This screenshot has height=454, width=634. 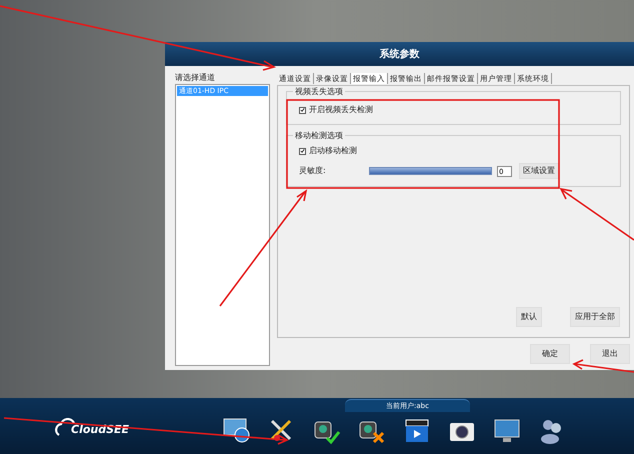 What do you see at coordinates (539, 171) in the screenshot?
I see `region-settings-button: 区域设置` at bounding box center [539, 171].